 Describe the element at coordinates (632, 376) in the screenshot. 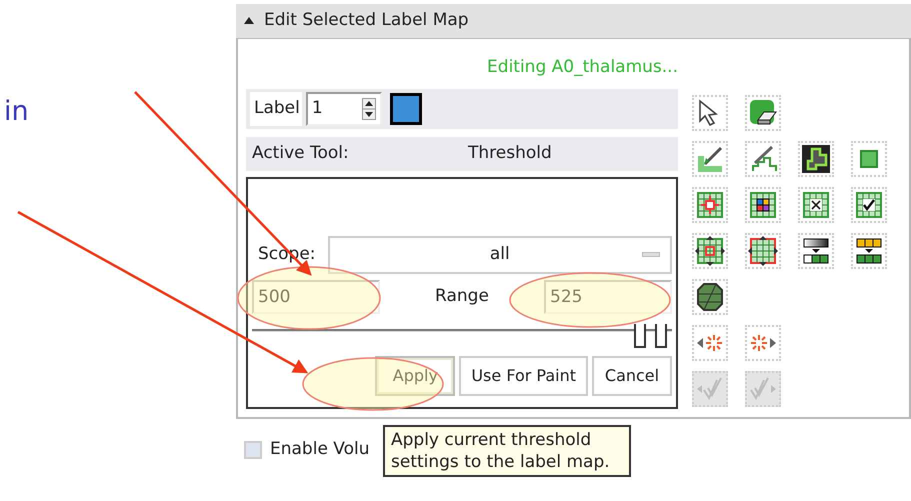

I see `action-button: Cancel` at that location.